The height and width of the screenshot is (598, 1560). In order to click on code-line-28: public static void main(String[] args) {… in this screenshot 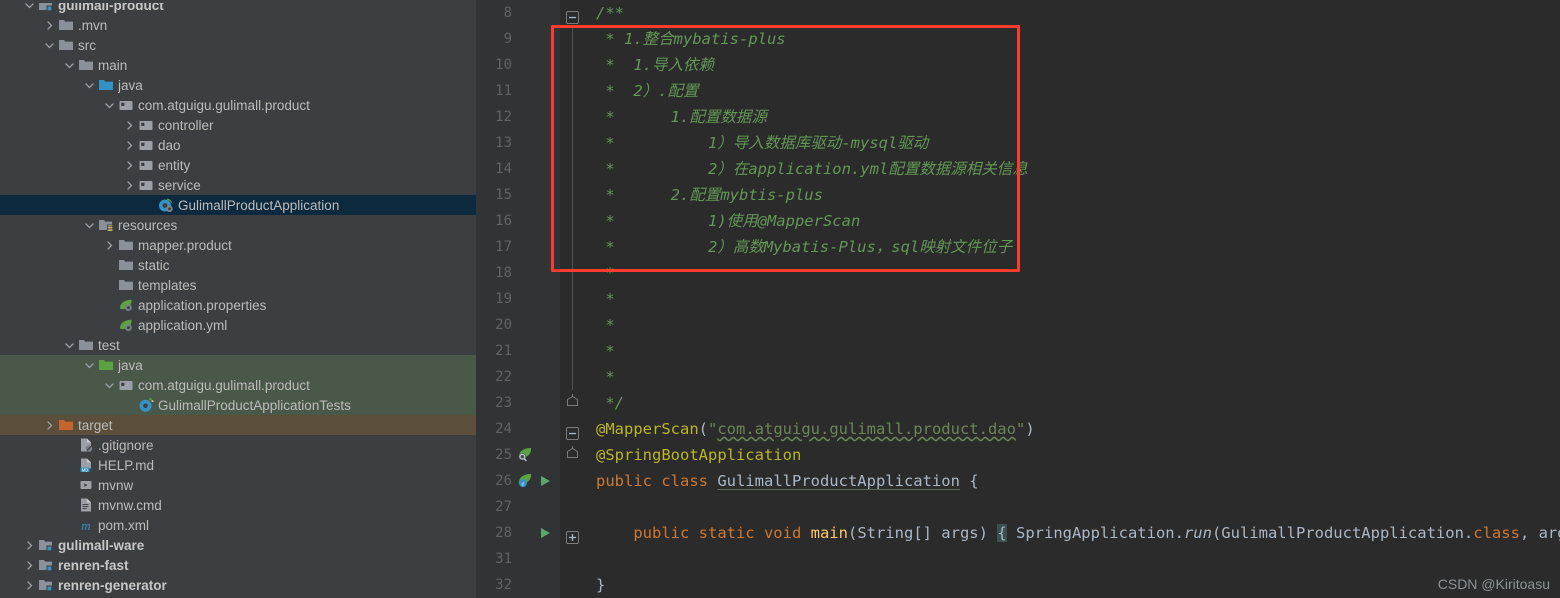, I will do `click(1060, 533)`.